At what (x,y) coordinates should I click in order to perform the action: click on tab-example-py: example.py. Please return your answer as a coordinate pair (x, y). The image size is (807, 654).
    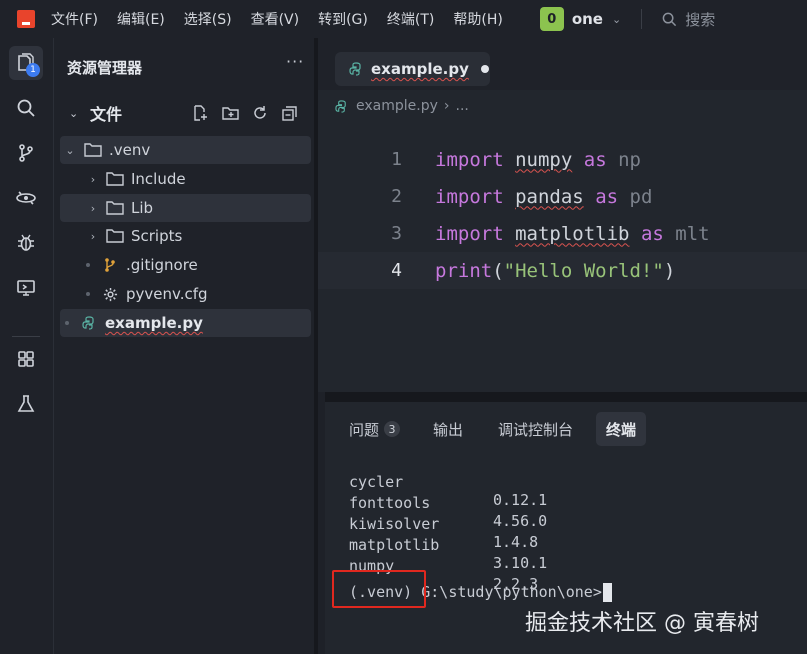
    Looking at the image, I should click on (412, 69).